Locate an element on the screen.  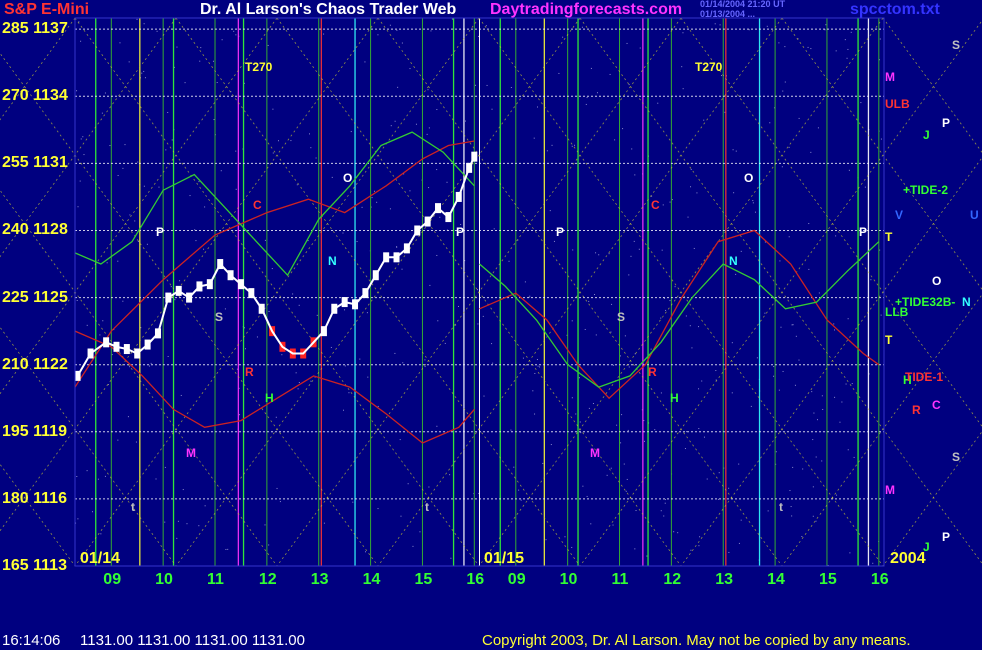
chart-annotation: t is located at coordinates (427, 507).